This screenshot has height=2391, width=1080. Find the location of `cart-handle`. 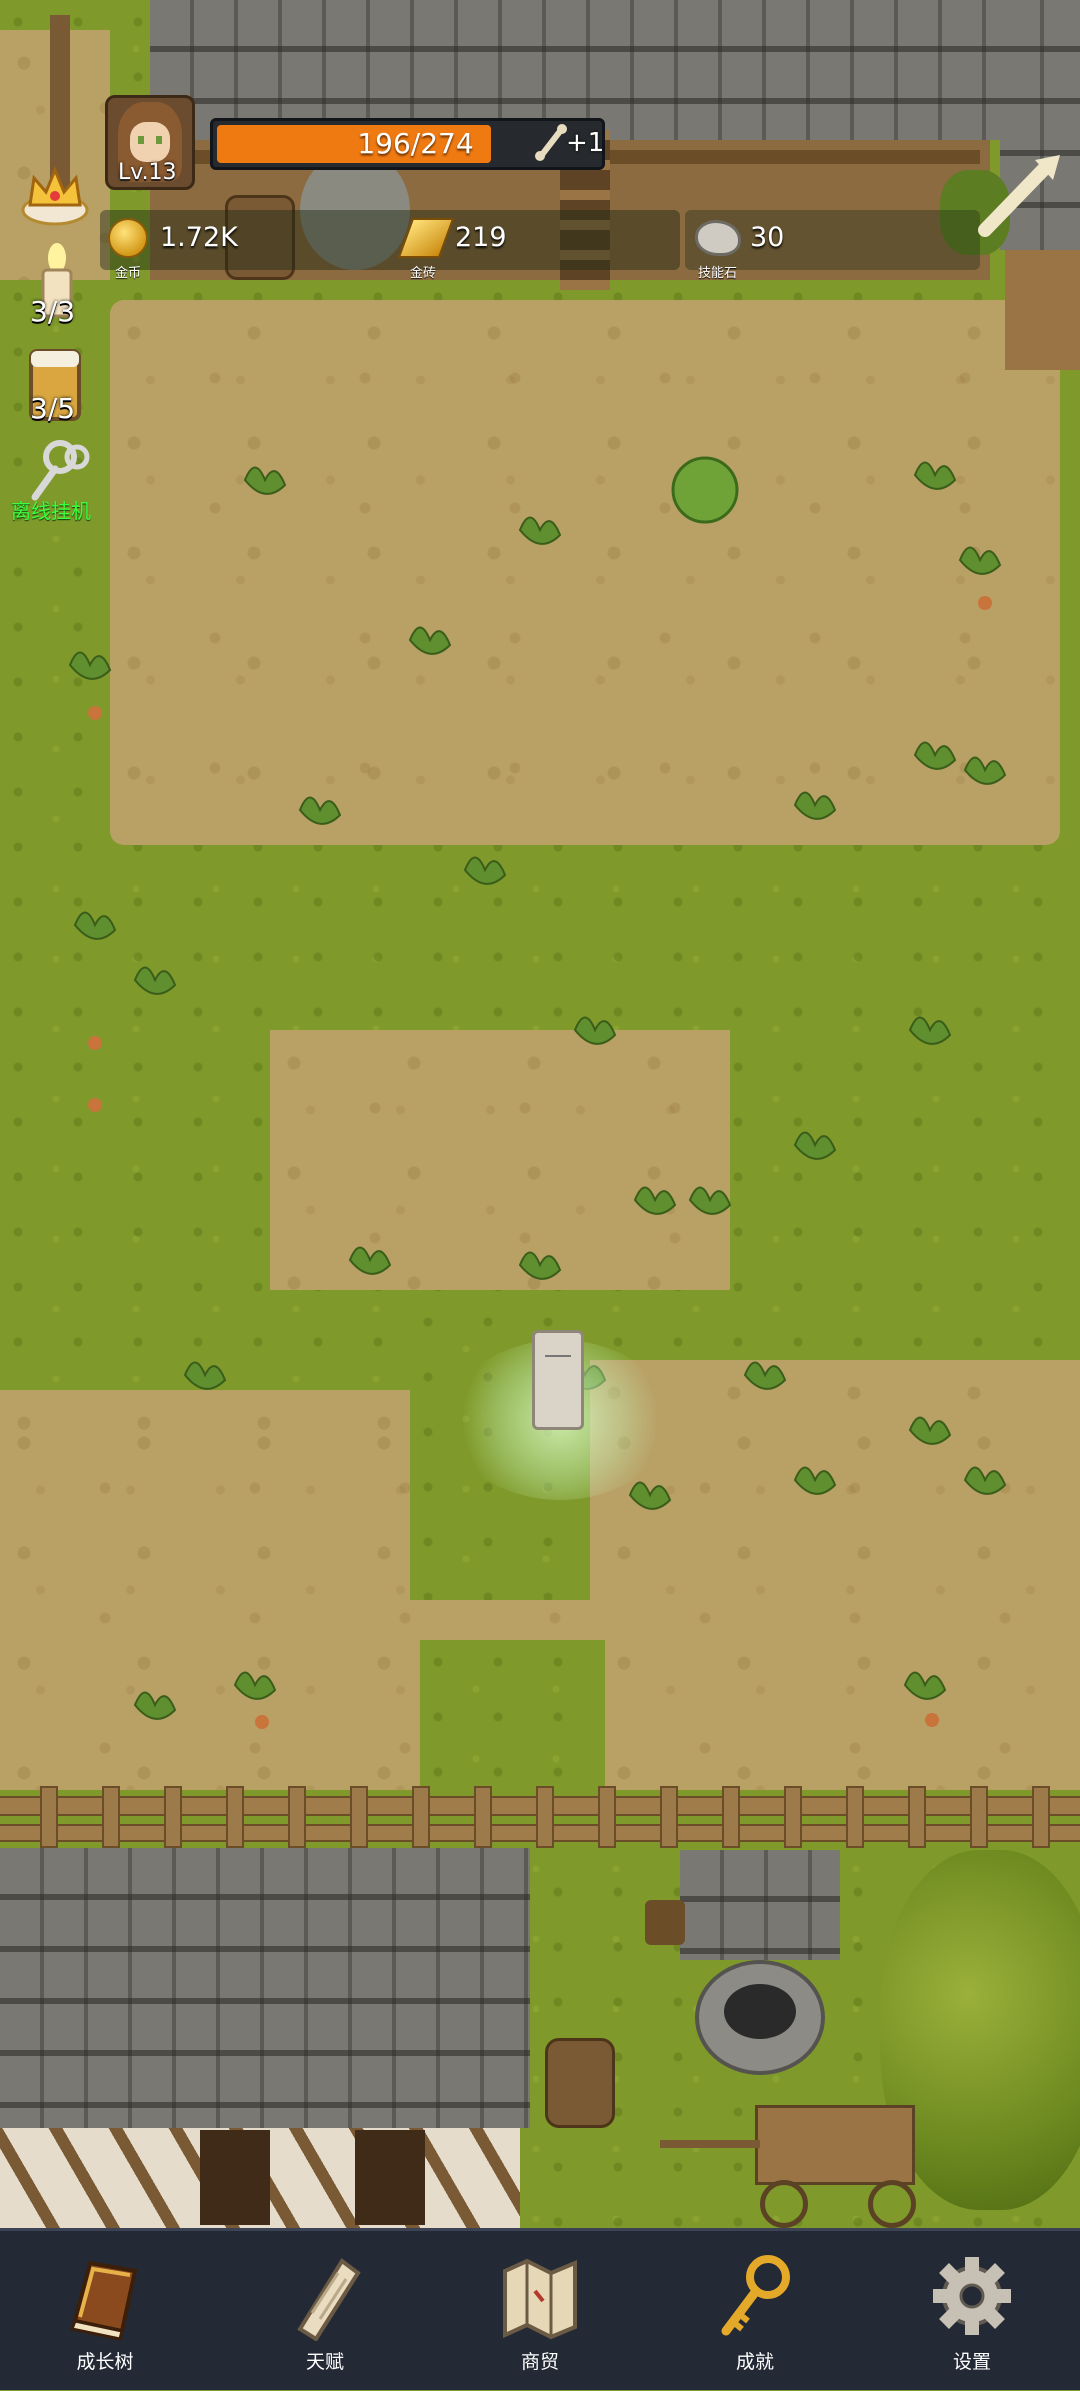

cart-handle is located at coordinates (710, 2144).